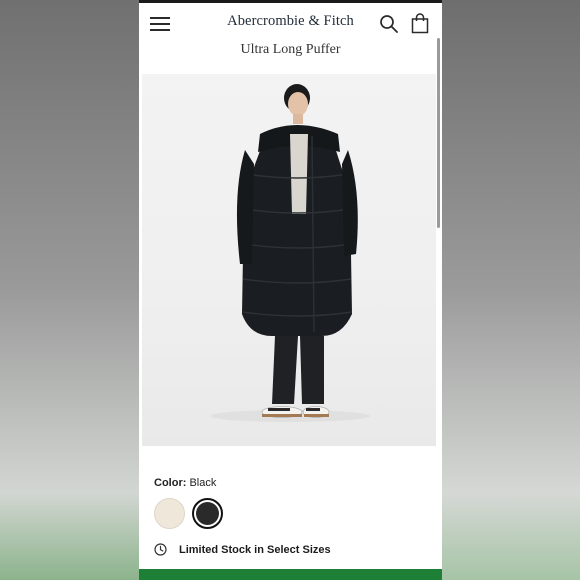 The width and height of the screenshot is (580, 580). Describe the element at coordinates (290, 49) in the screenshot. I see `product-title: Ultra Long Puffer` at that location.